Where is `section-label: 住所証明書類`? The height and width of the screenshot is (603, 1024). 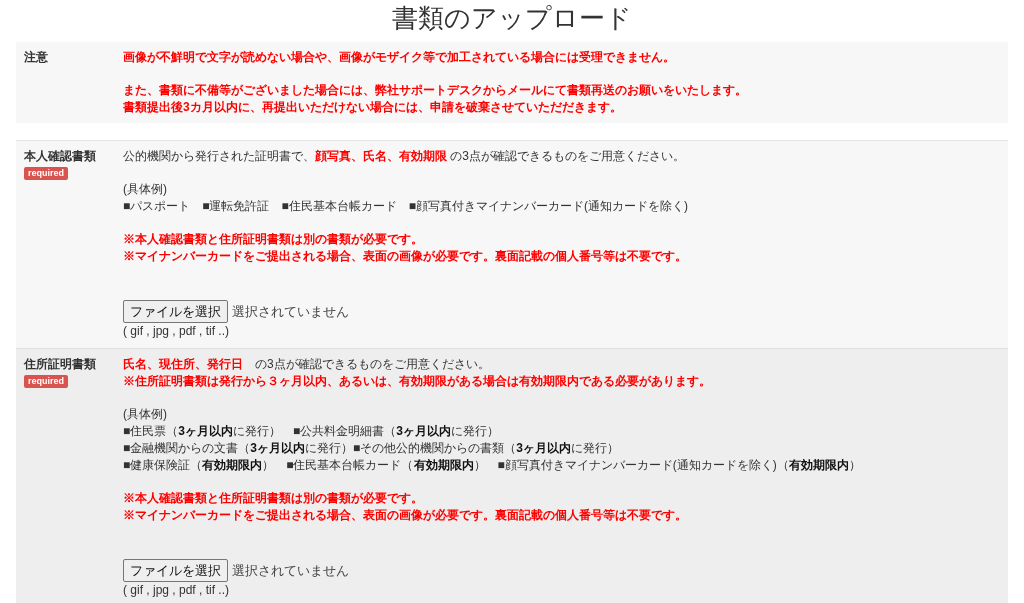 section-label: 住所証明書類 is located at coordinates (60, 364).